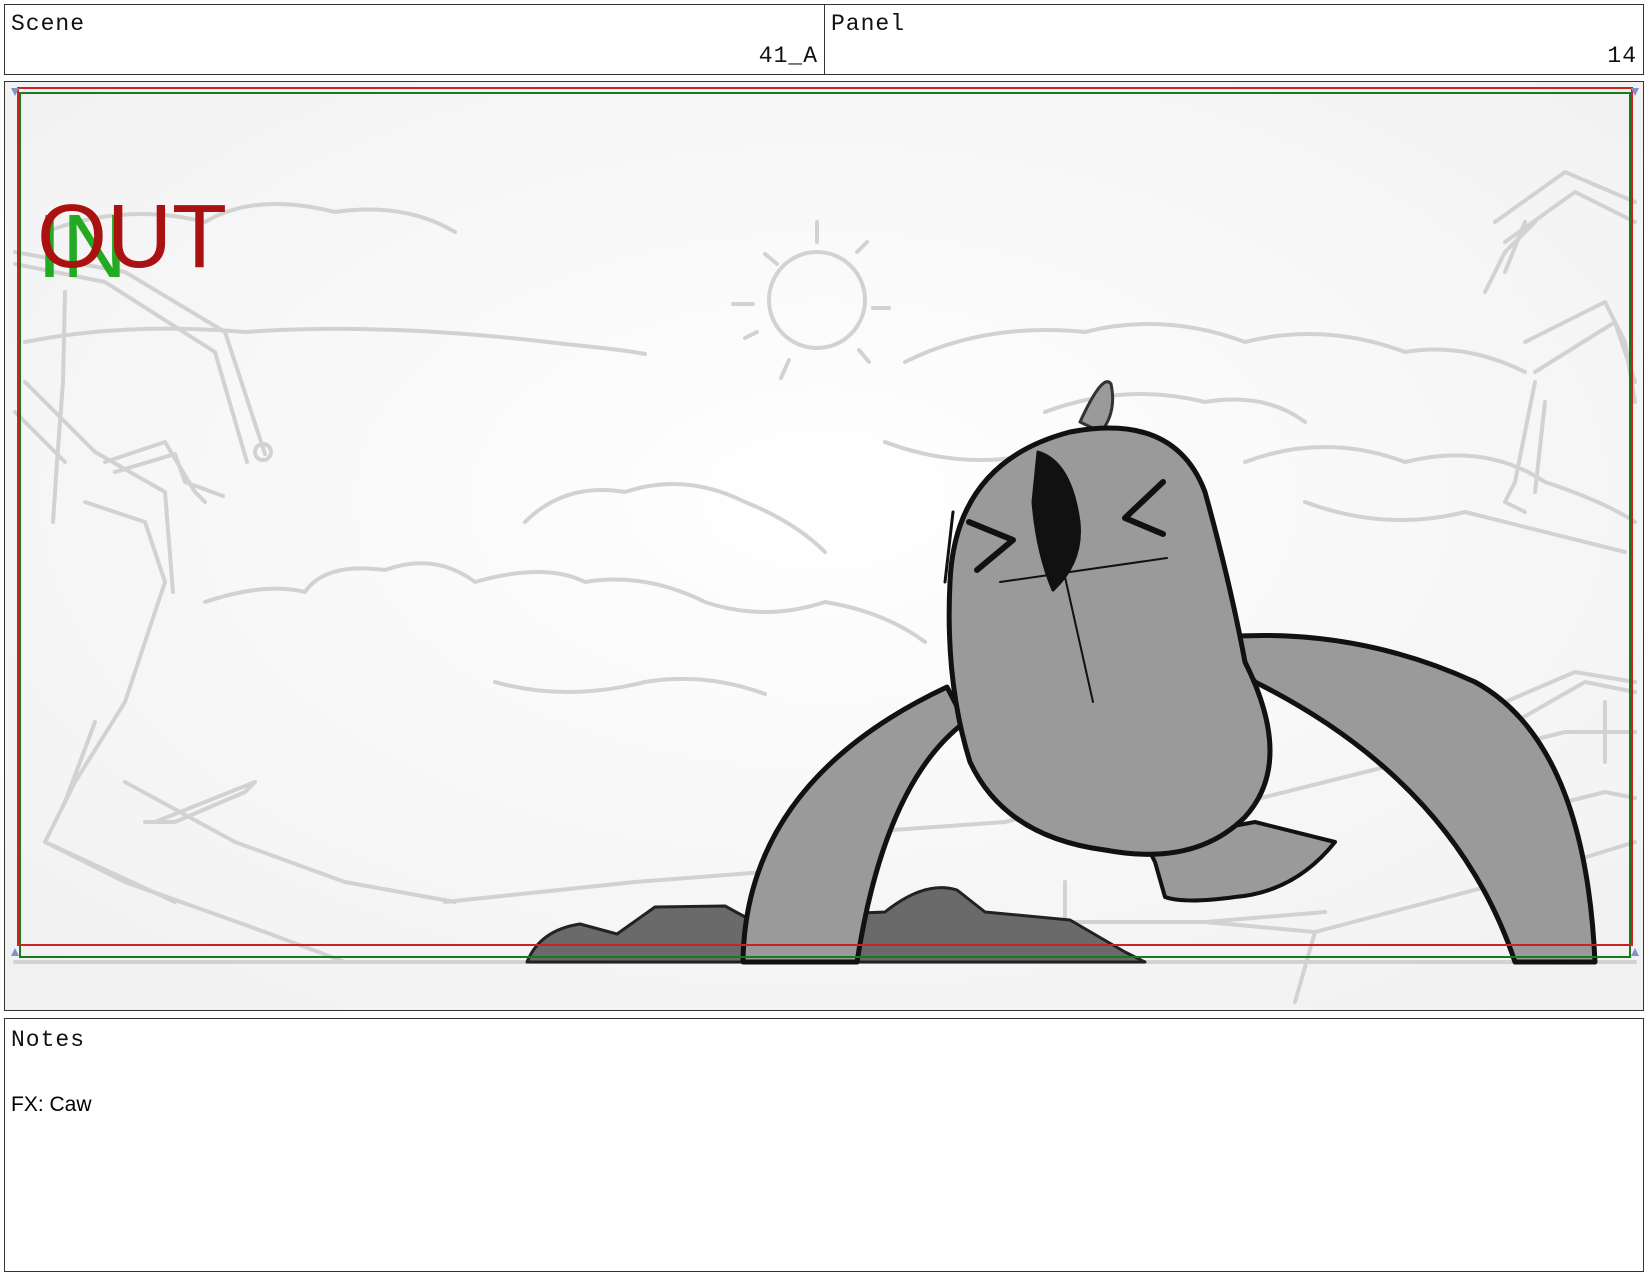  What do you see at coordinates (132, 237) in the screenshot?
I see `out-marker: OUT` at bounding box center [132, 237].